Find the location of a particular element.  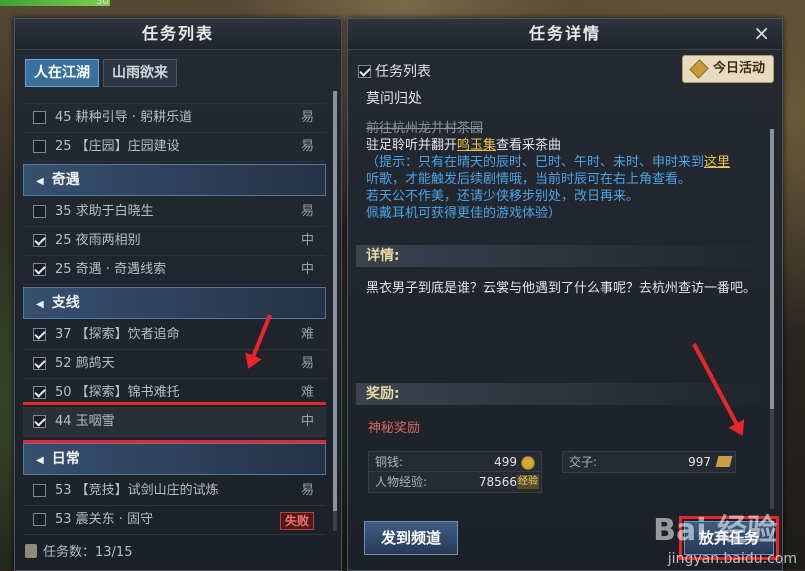

quest-name: 45 耕种引导 · 躬耕乐道 is located at coordinates (124, 117).